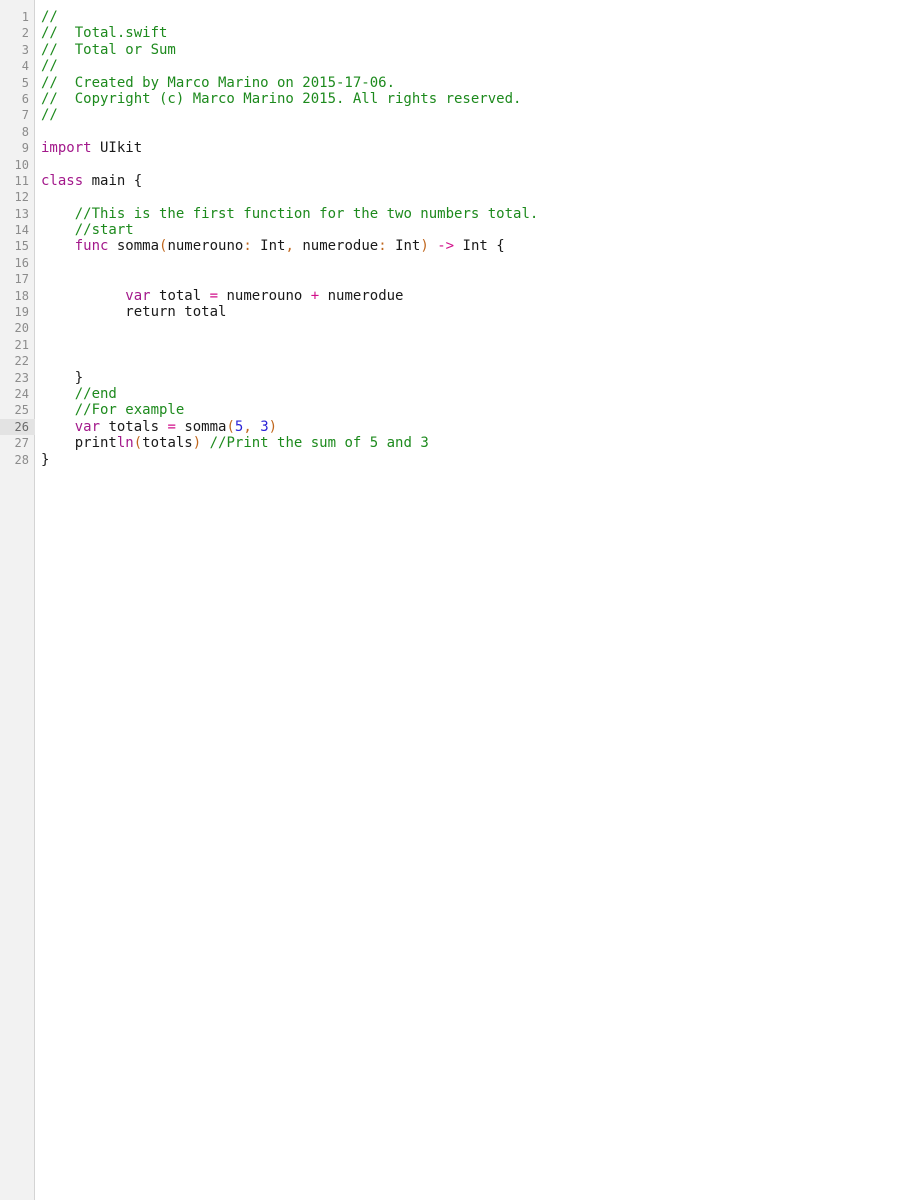 This screenshot has height=1200, width=900. Describe the element at coordinates (180, 295) in the screenshot. I see `code-token-plain: total` at that location.